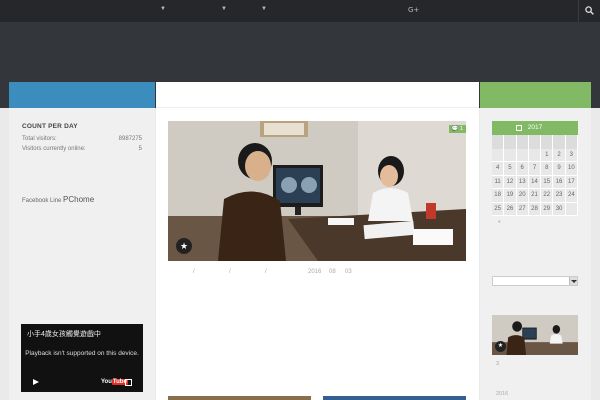 This screenshot has height=400, width=600. Describe the element at coordinates (559, 196) in the screenshot. I see `calendar-day-cell: 23` at that location.